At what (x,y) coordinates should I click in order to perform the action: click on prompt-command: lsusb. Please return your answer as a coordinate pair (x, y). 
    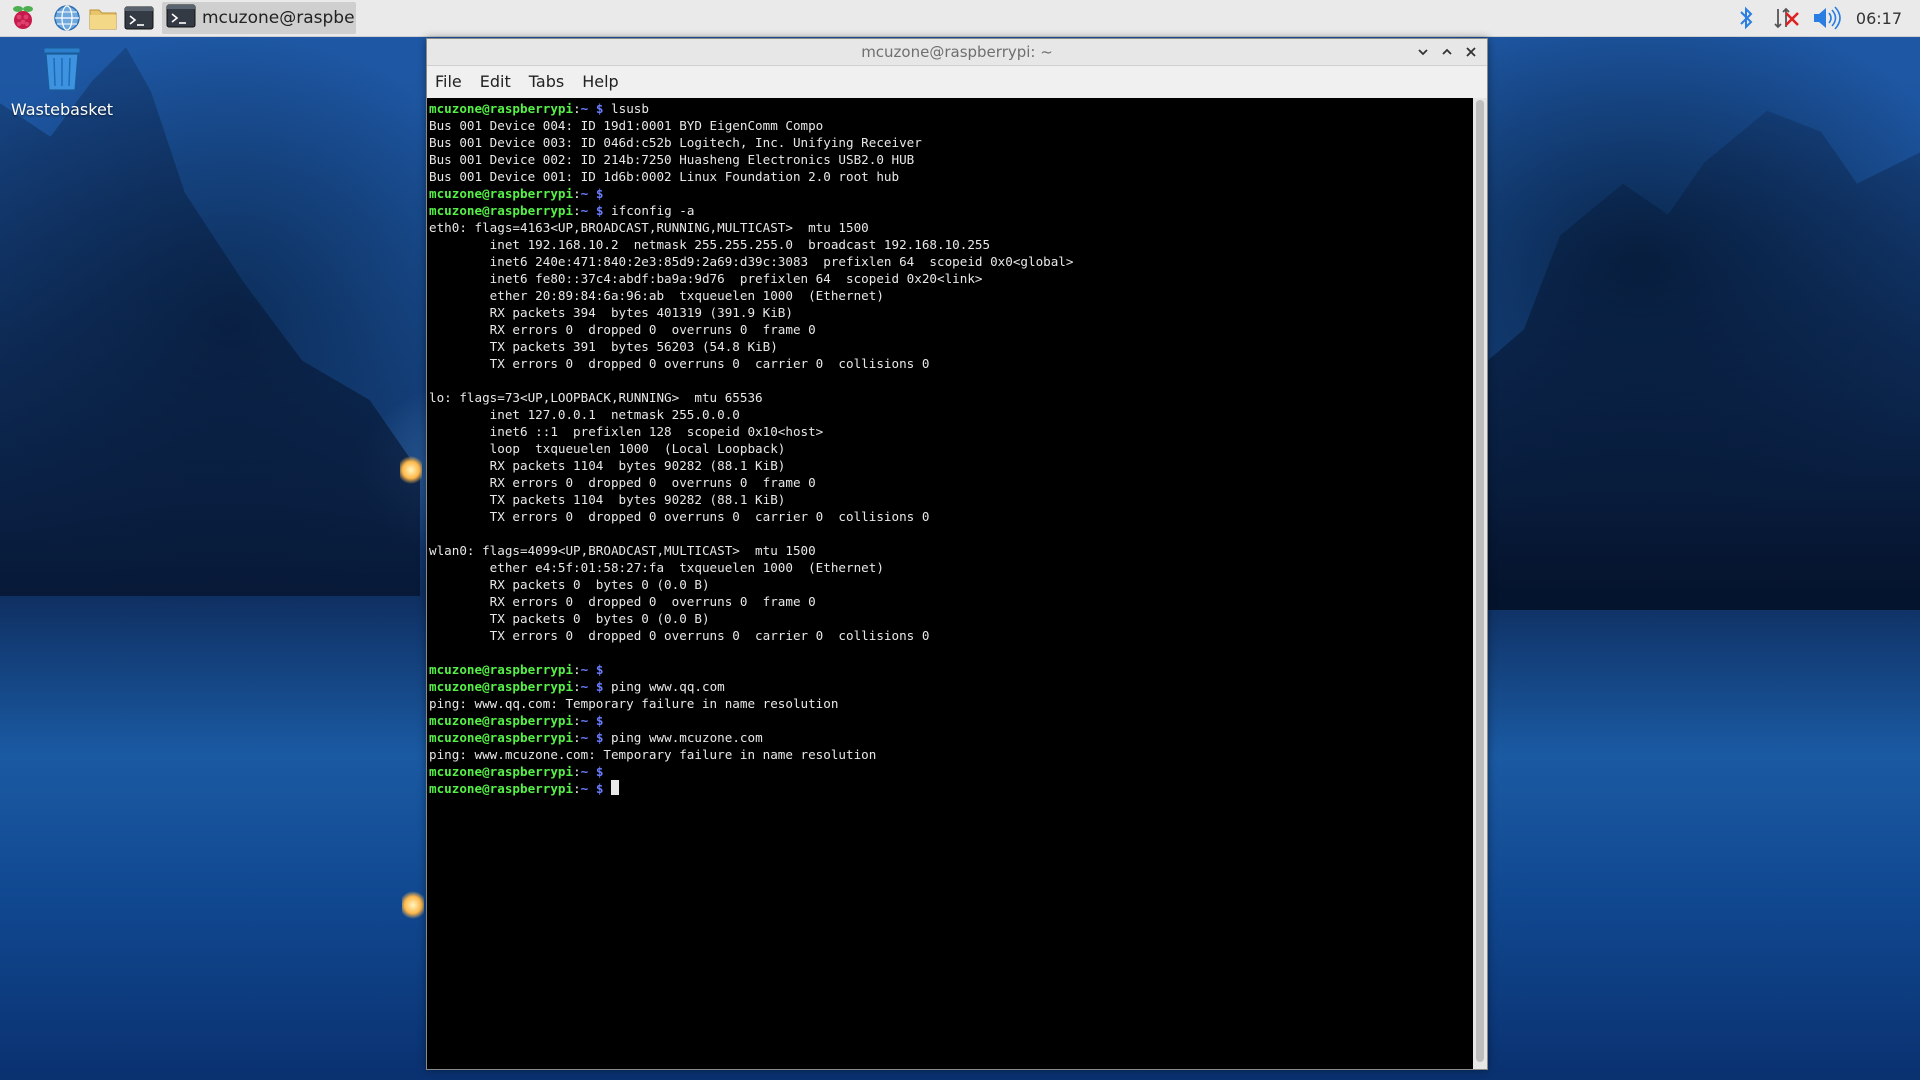
    Looking at the image, I should click on (630, 108).